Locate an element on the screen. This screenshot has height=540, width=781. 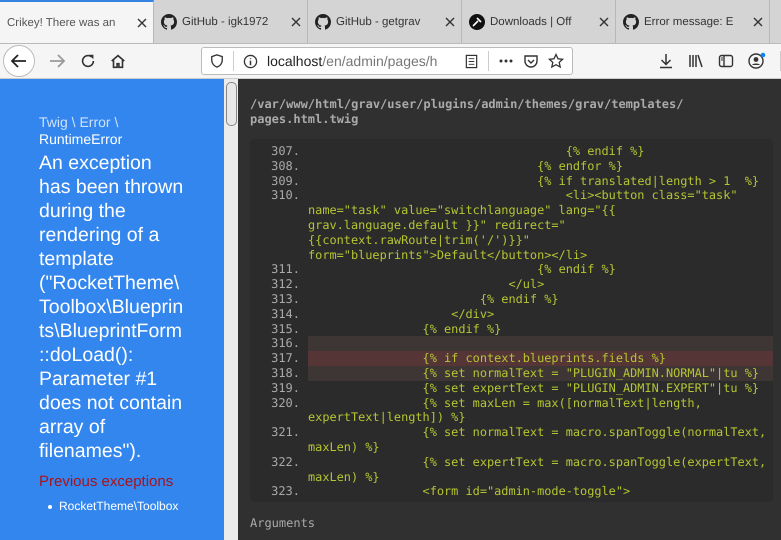
exception-message: An exception has been thrown during the rendering of a template ("RocketTheme\Toolbox\Blueprints\BlueprintForm::doLoad(): Parameter #1 does not contain array of filenames"). is located at coordinates (111, 307).